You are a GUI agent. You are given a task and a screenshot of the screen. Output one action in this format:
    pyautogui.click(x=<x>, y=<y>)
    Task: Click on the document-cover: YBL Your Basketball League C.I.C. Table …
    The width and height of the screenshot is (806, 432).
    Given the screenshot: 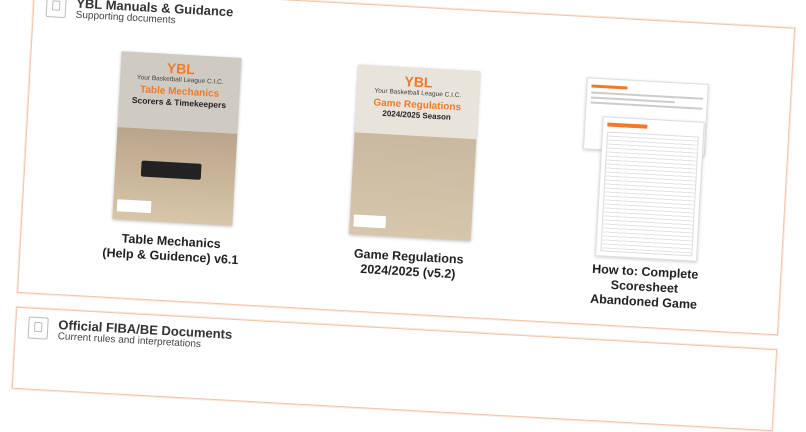 What is the action you would take?
    pyautogui.click(x=177, y=138)
    